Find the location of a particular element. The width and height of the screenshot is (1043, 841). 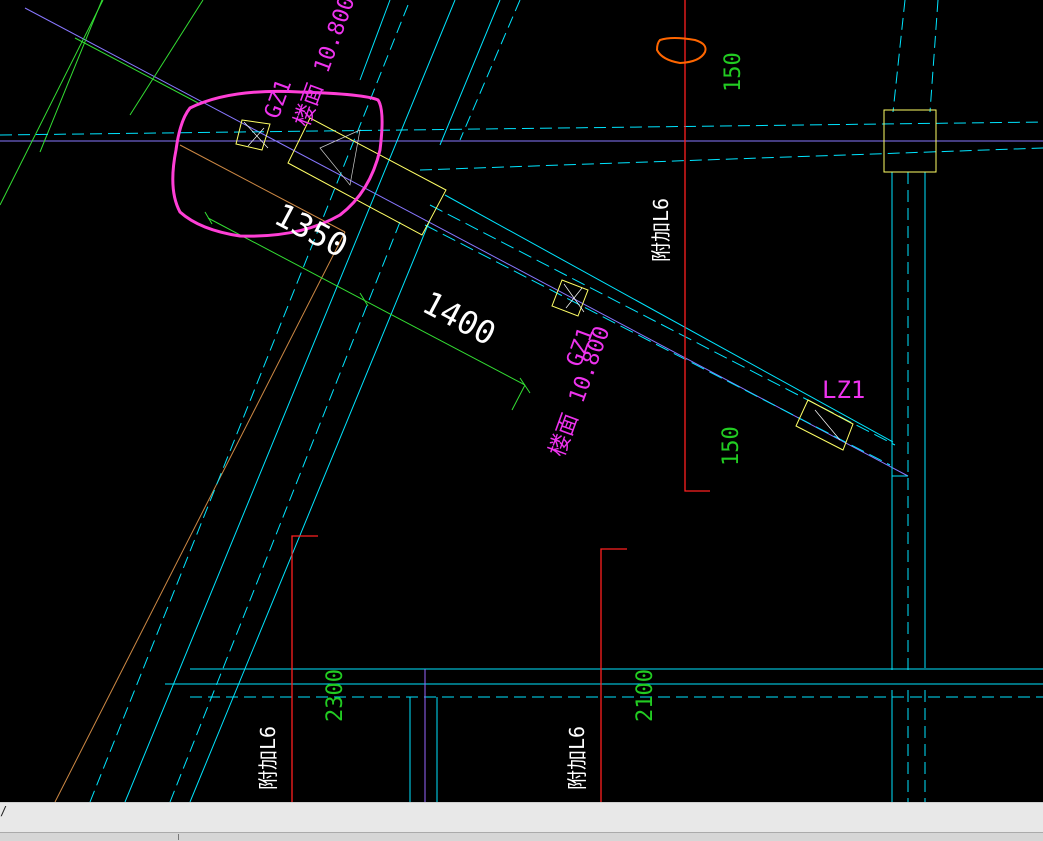

note-fujia-l6-left: 附加L6 is located at coordinates (268, 758).